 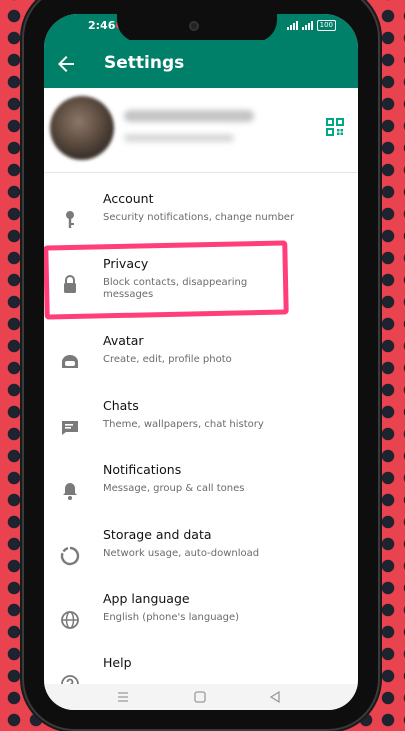 I want to click on front-camera, so click(x=194, y=26).